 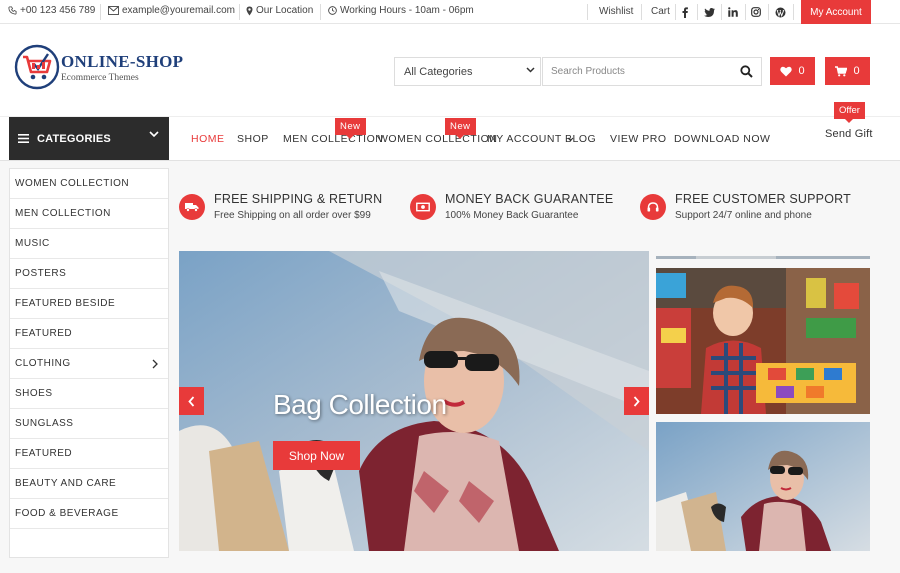 I want to click on nav-women-collection-label: WOMEN COLLECTION, so click(x=438, y=139).